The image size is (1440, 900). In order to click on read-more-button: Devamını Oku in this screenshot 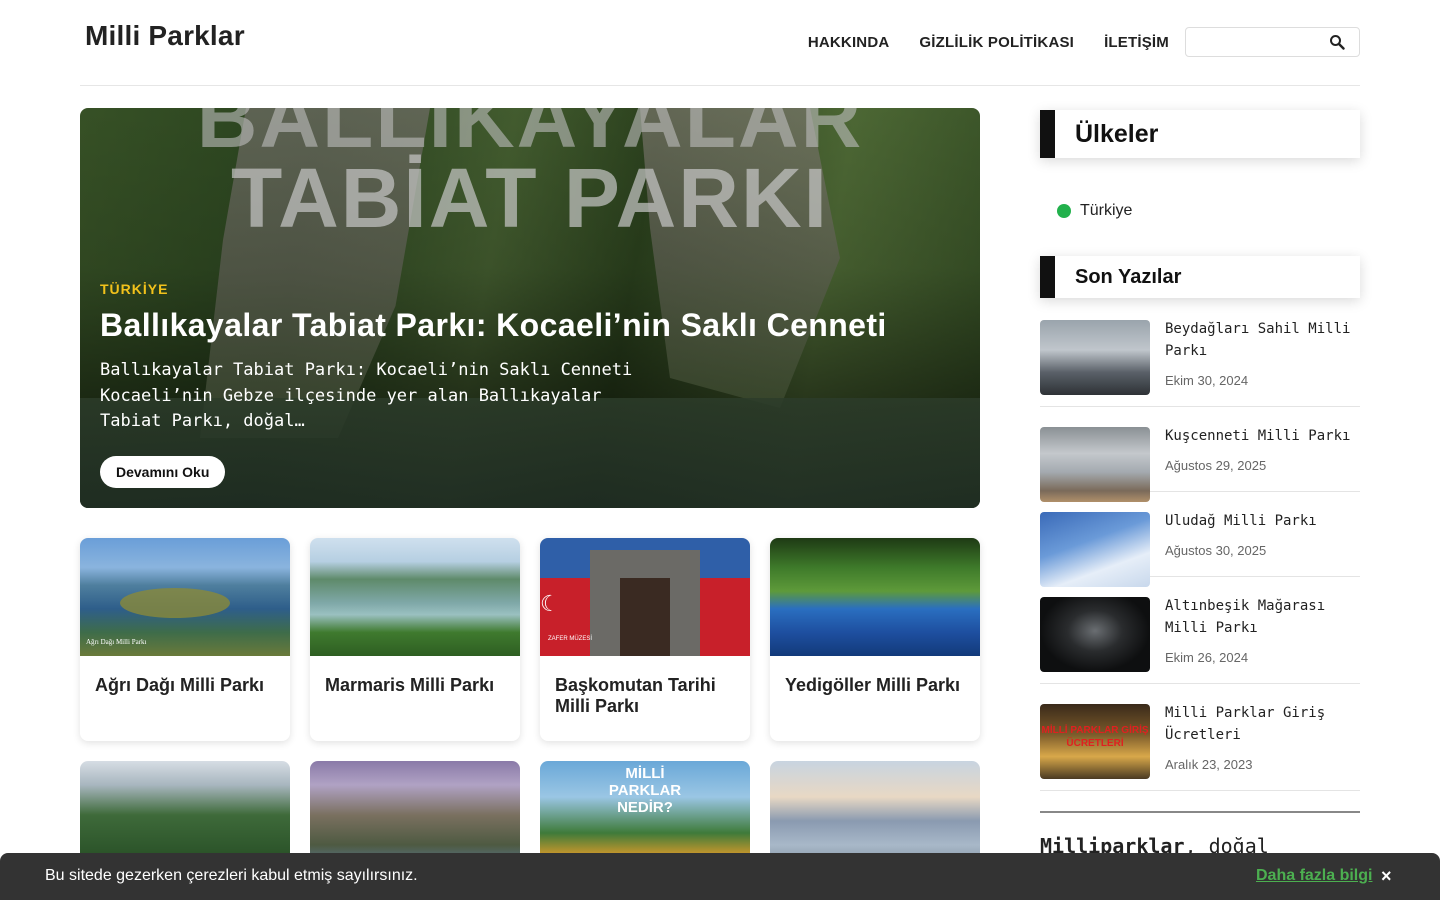, I will do `click(163, 472)`.